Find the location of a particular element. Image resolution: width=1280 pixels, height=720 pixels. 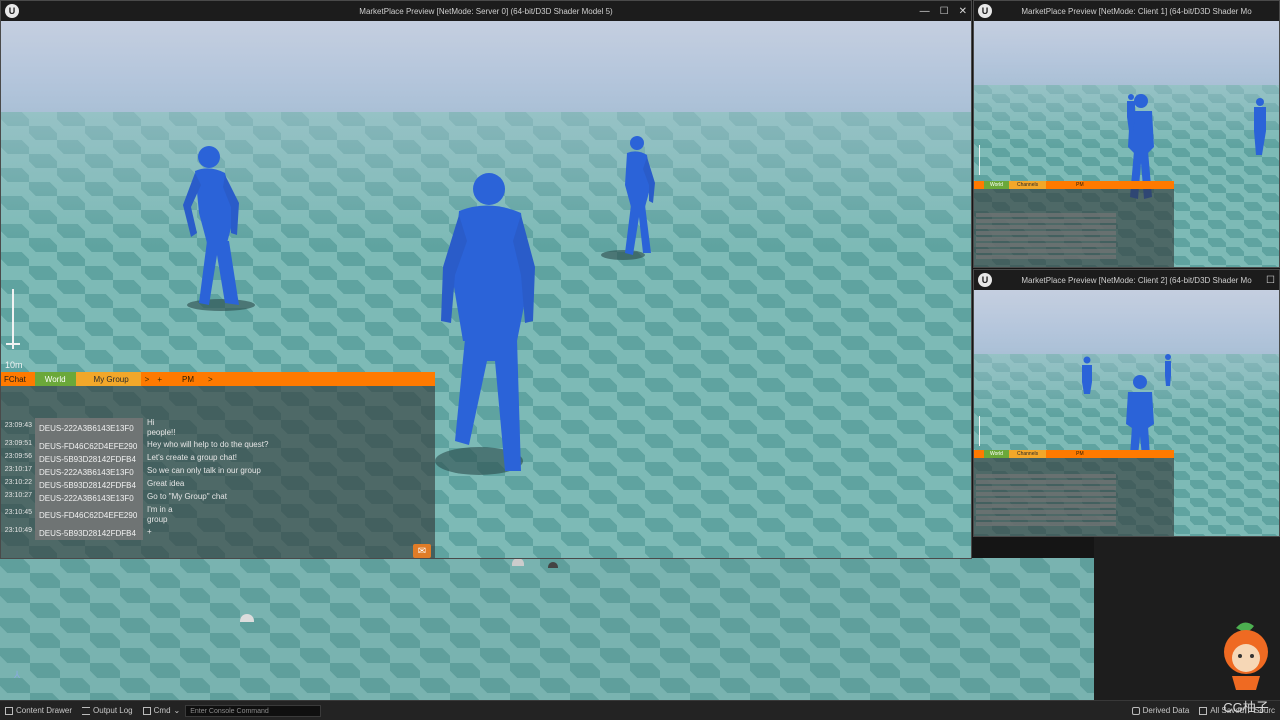

cmd-label: Cmd is located at coordinates (162, 710).